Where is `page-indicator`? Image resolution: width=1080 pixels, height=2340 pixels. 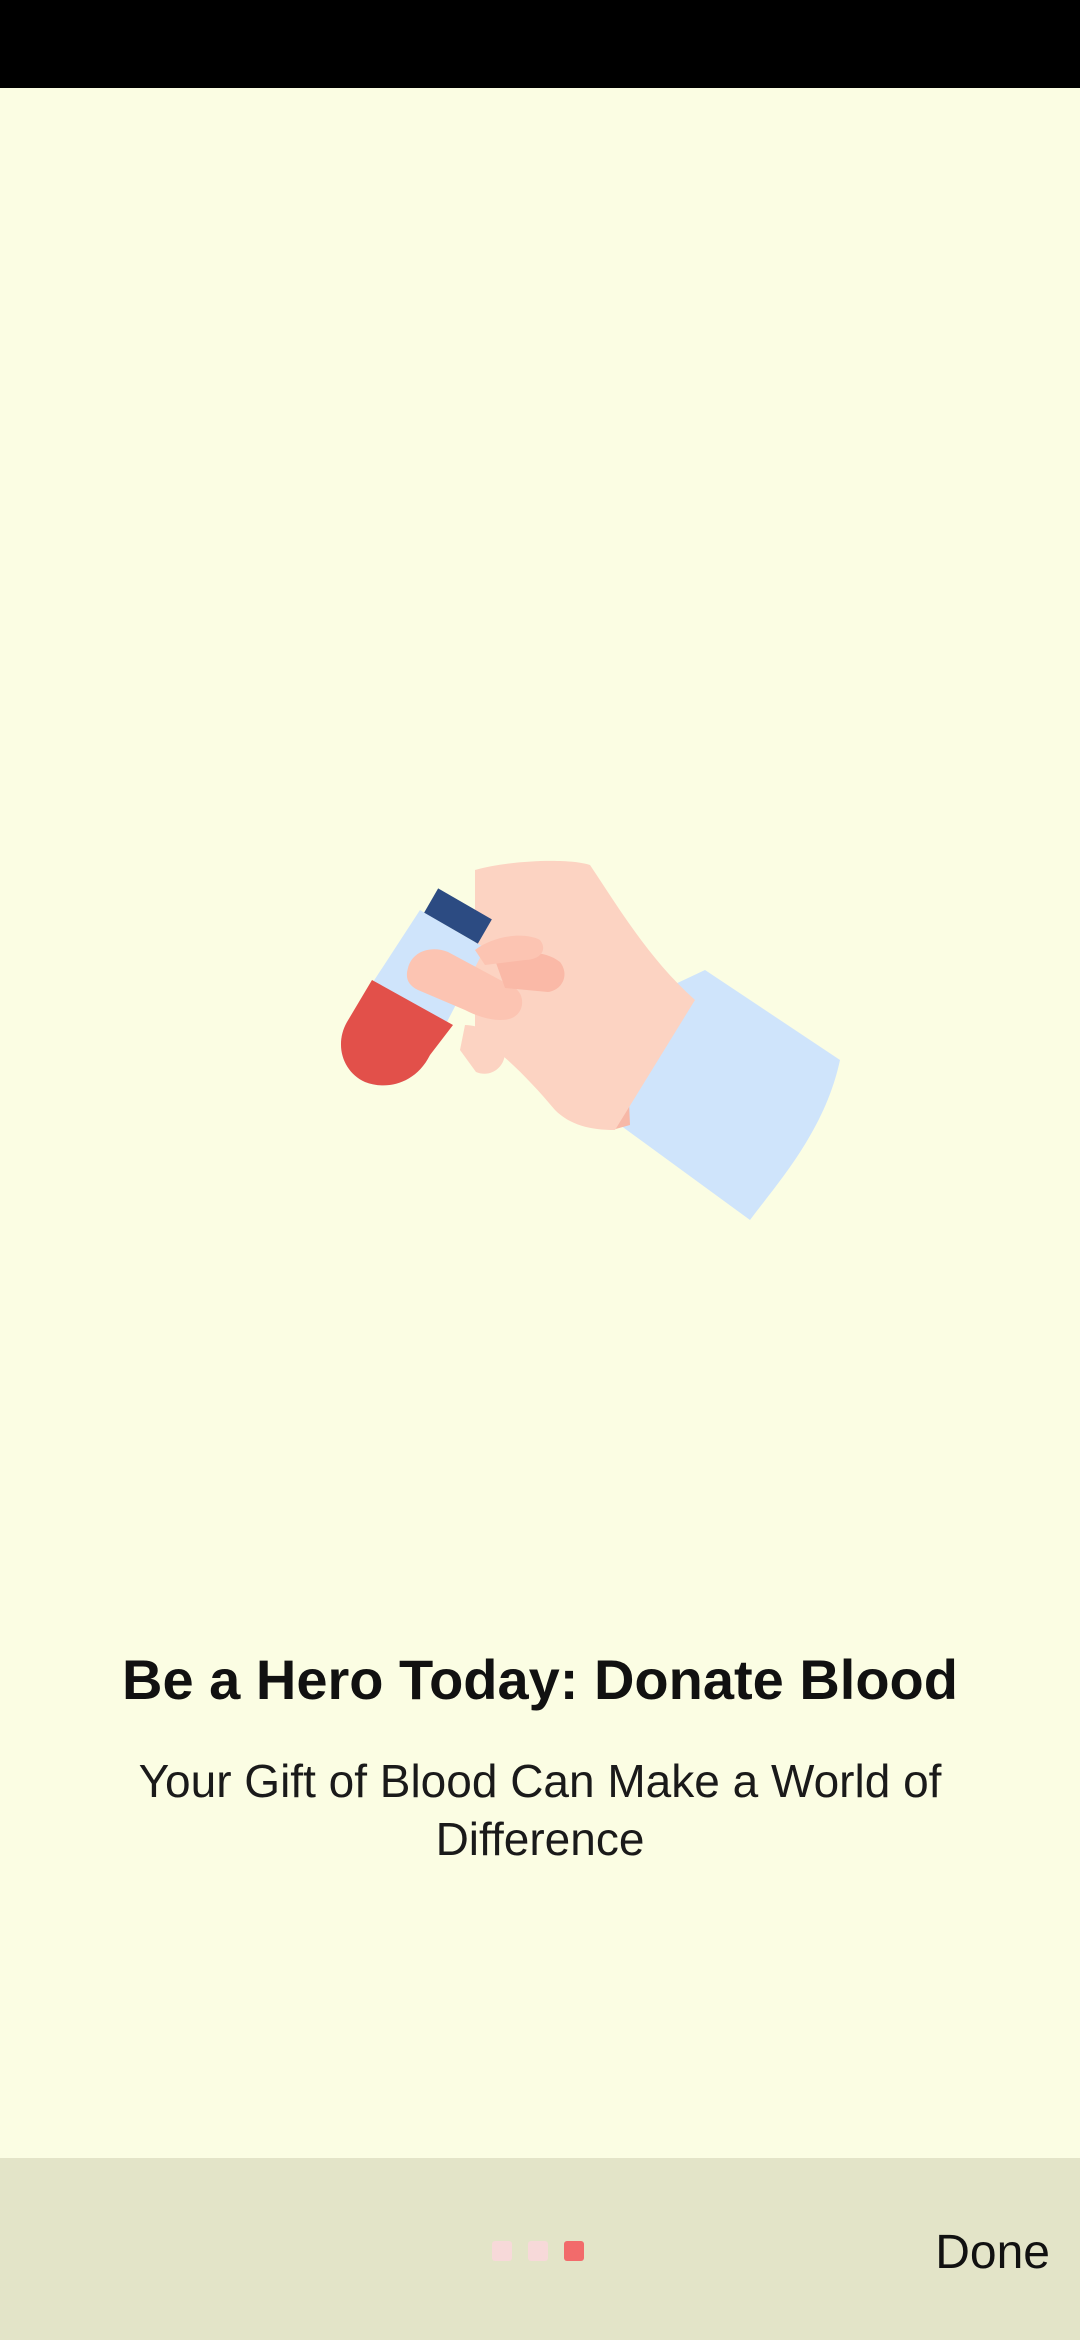 page-indicator is located at coordinates (538, 2251).